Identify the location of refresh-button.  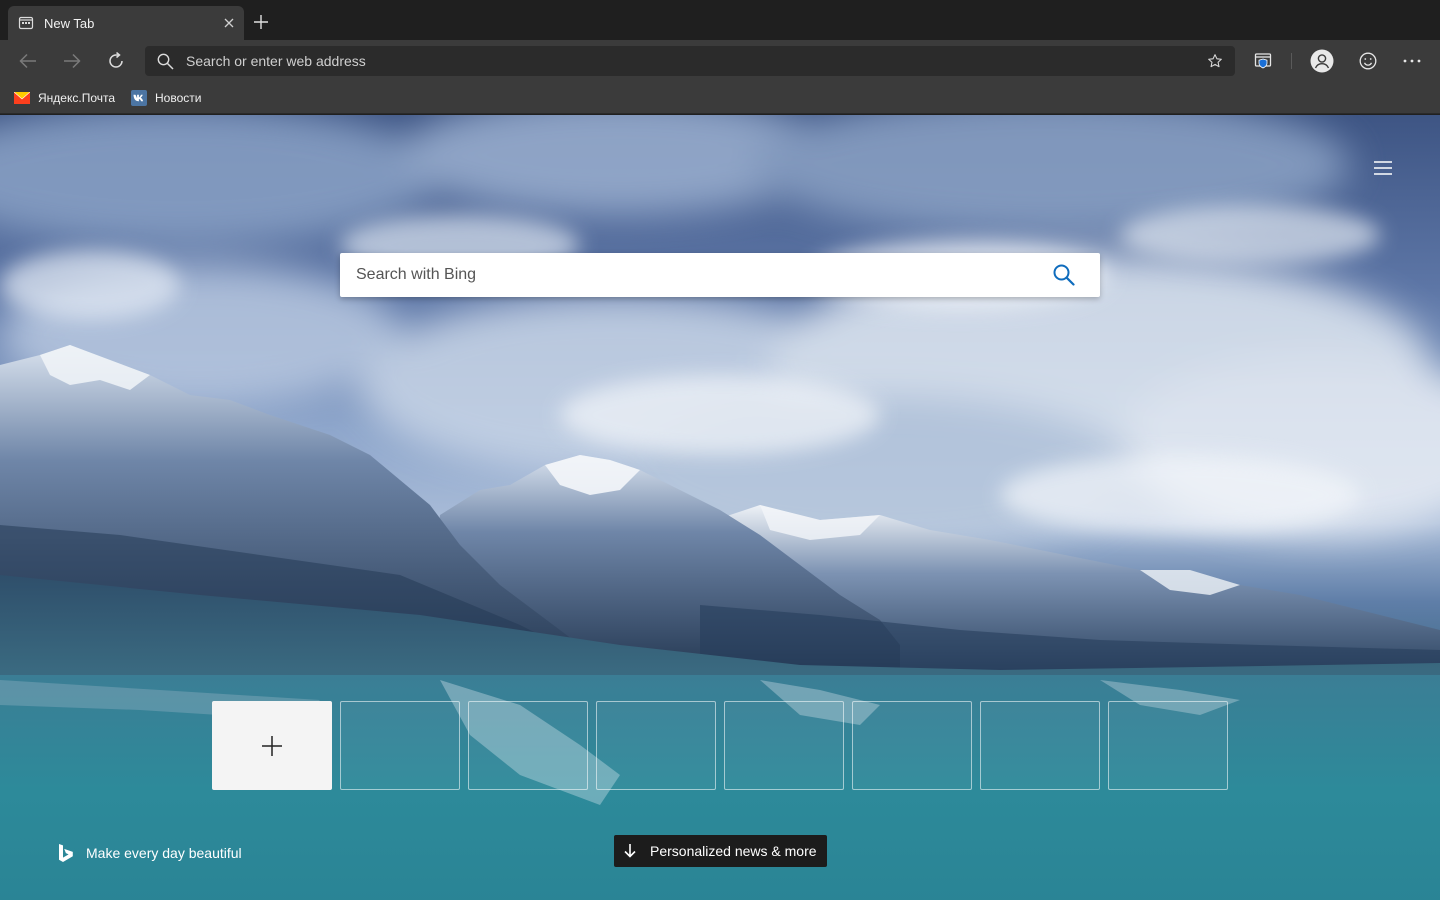
(116, 61).